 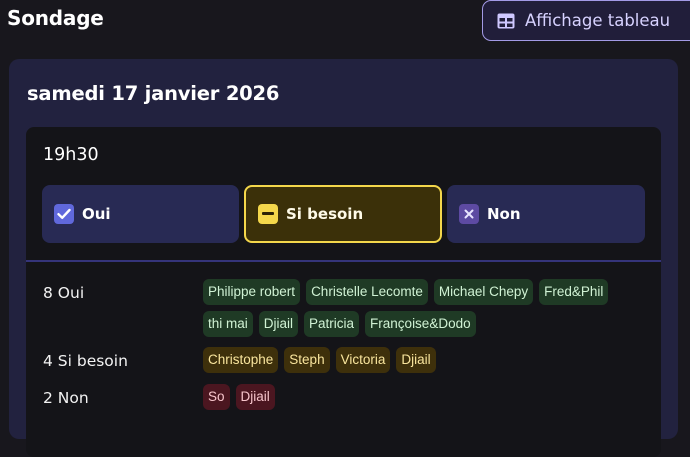 I want to click on oui-count-label: 8 Oui, so click(x=64, y=293).